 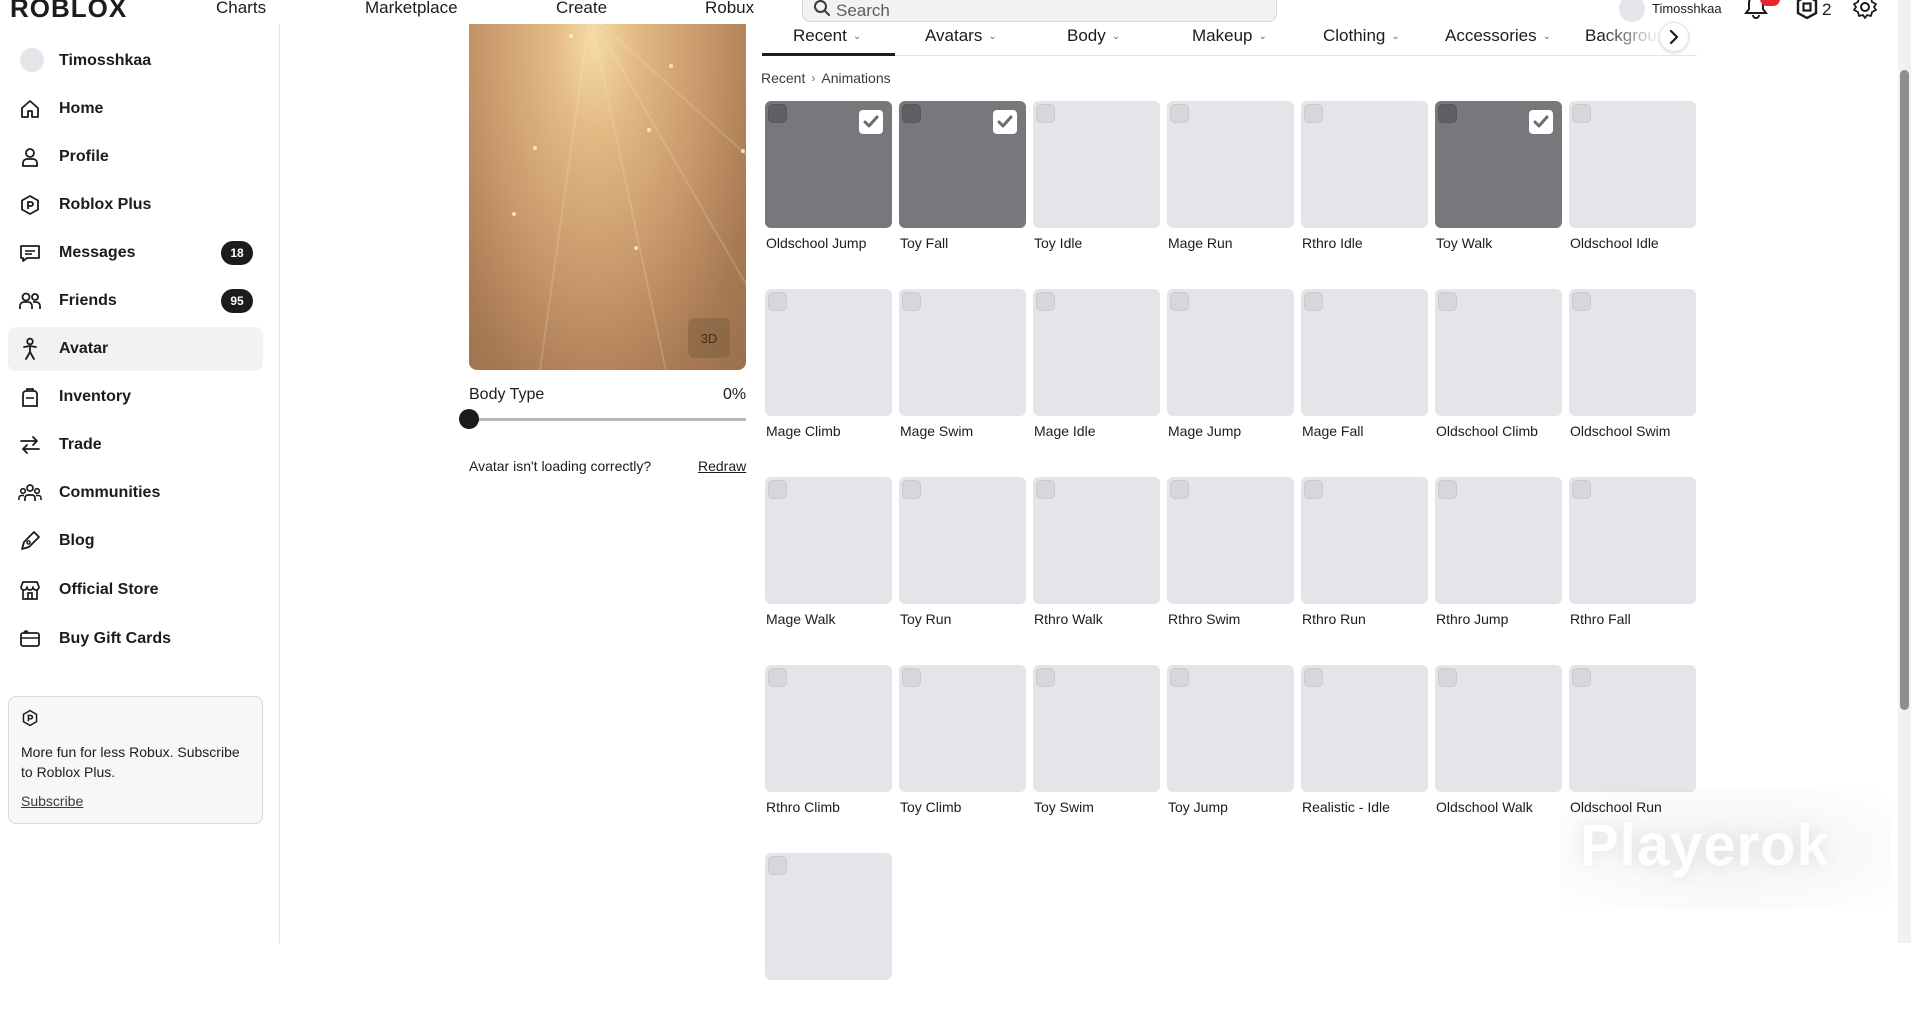 I want to click on animation-item: Mage Climb, so click(x=828, y=379).